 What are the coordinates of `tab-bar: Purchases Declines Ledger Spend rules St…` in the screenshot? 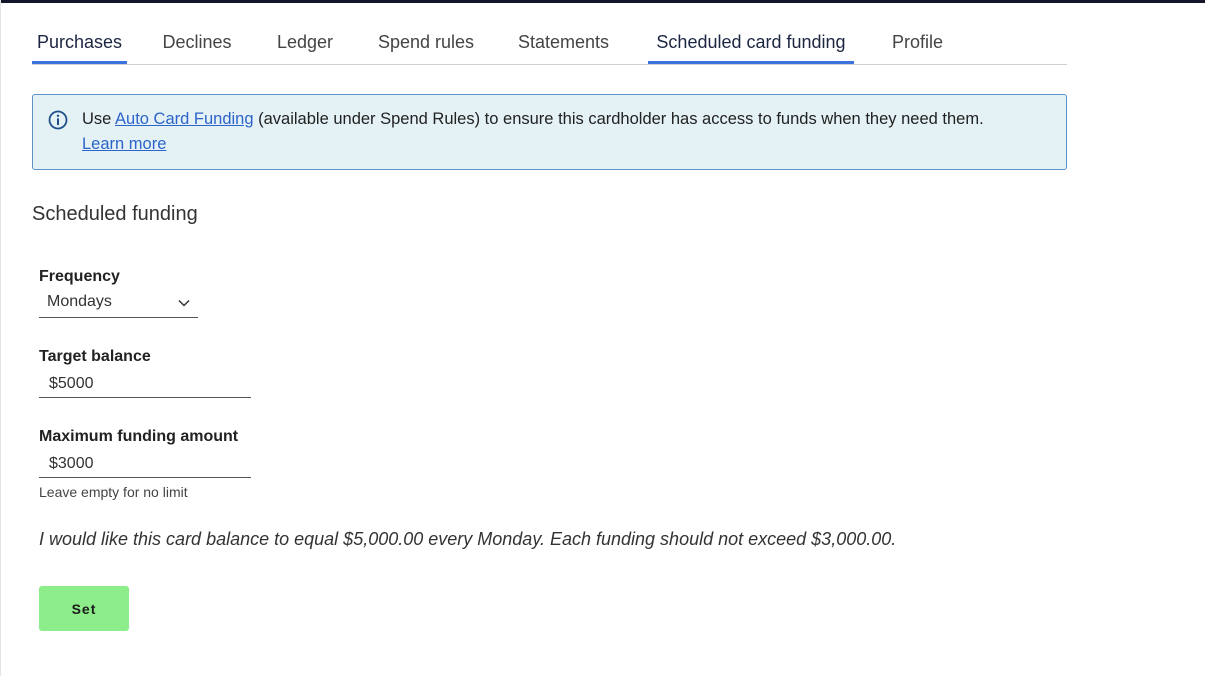 It's located at (549, 44).